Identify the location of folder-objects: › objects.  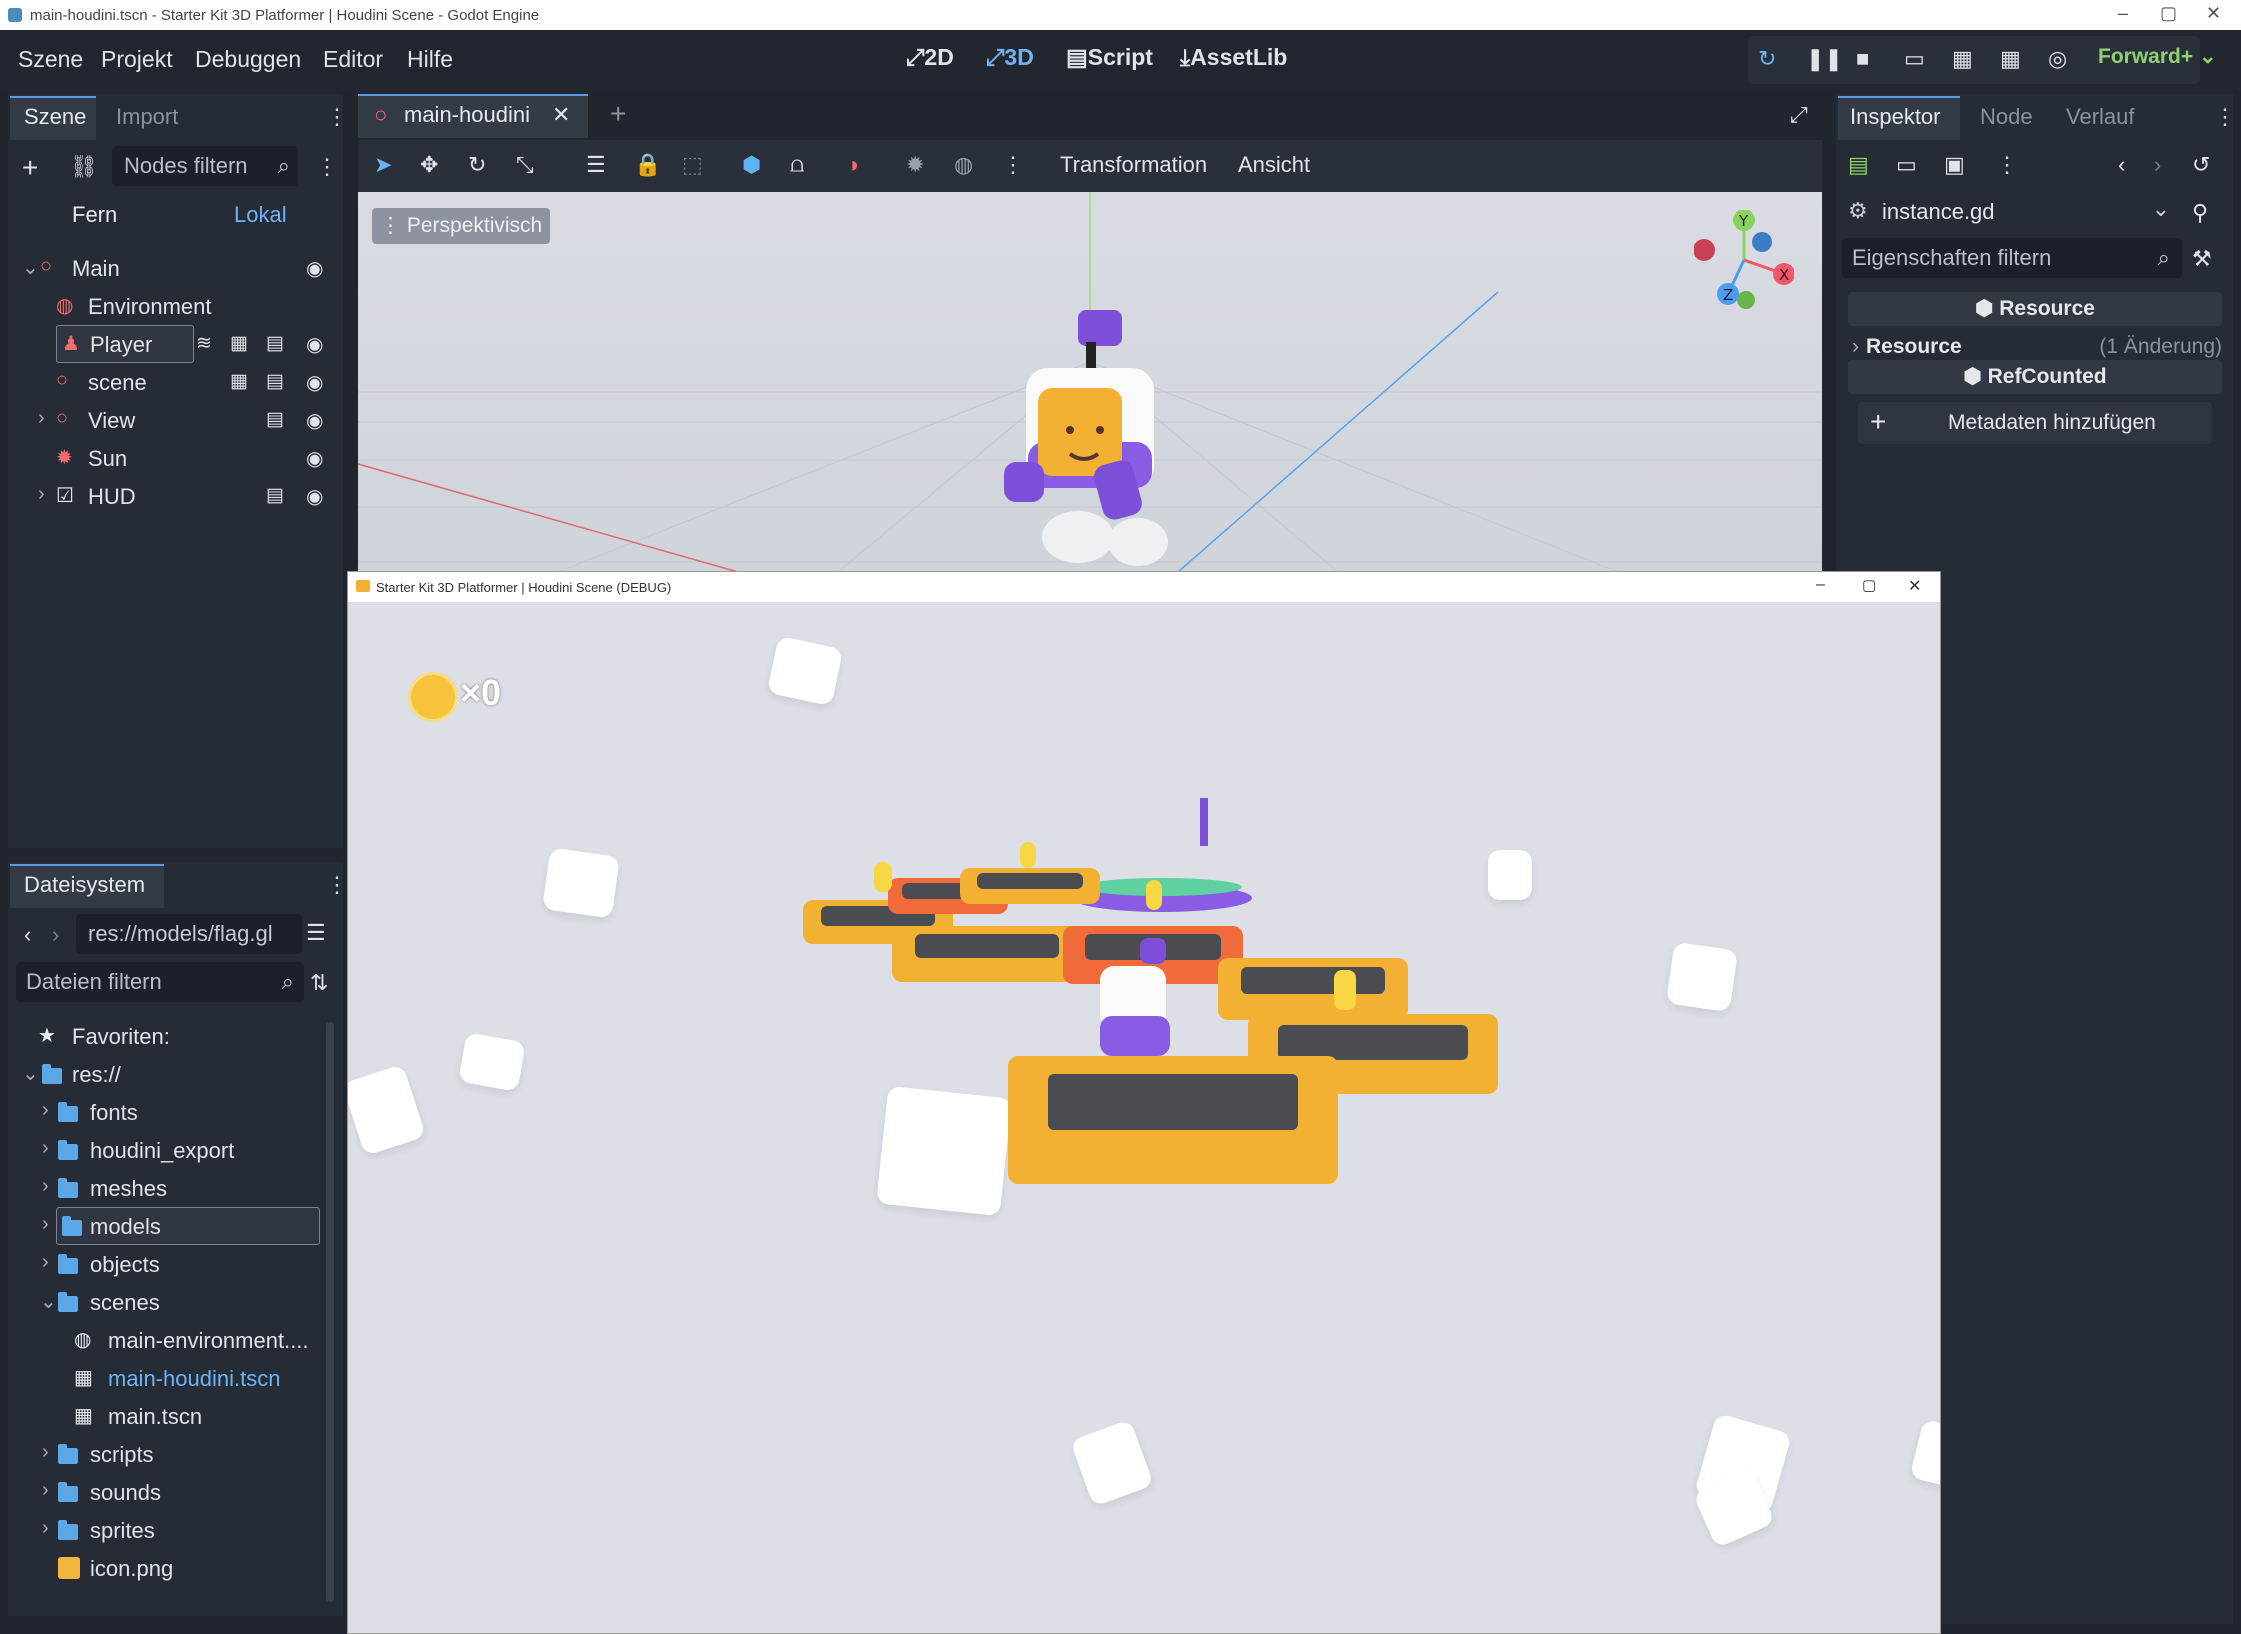
(168, 1264).